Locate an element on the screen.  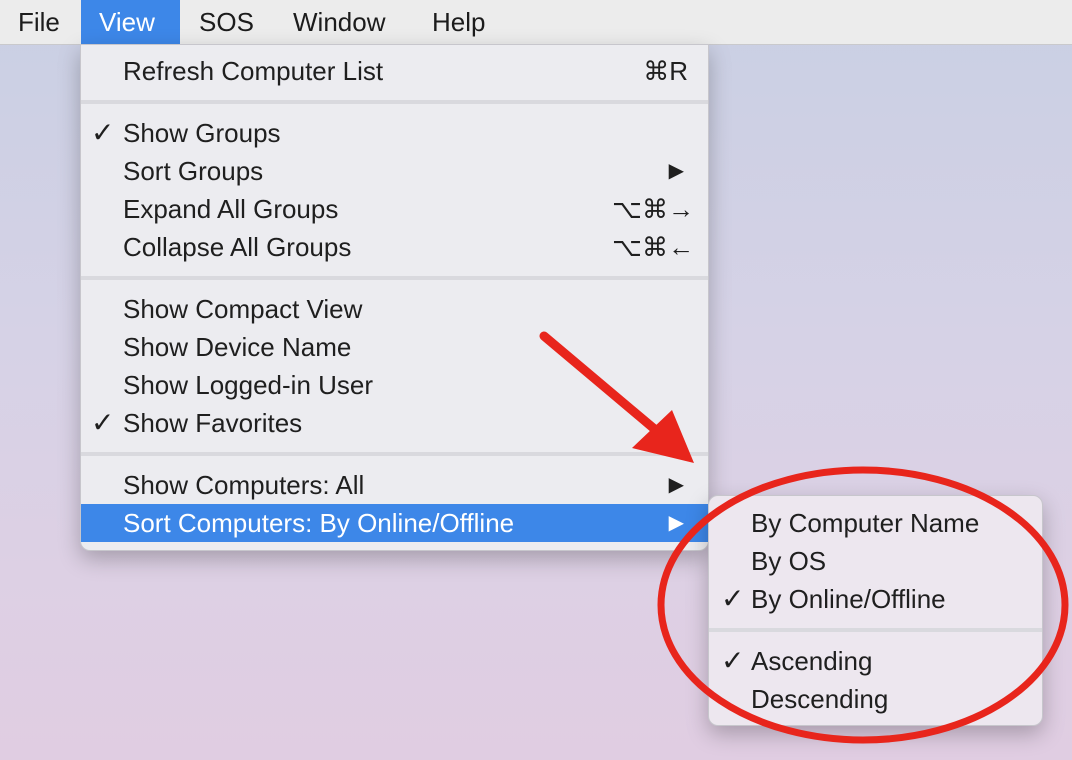
menu-sos: SOS is located at coordinates (226, 22).